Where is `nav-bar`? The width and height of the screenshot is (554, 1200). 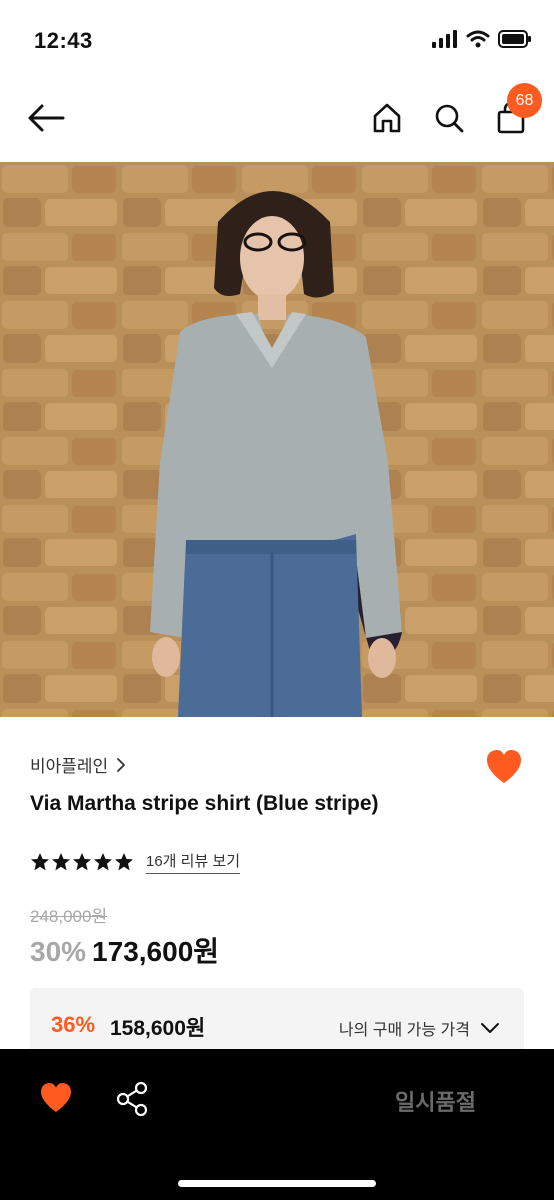
nav-bar is located at coordinates (277, 121).